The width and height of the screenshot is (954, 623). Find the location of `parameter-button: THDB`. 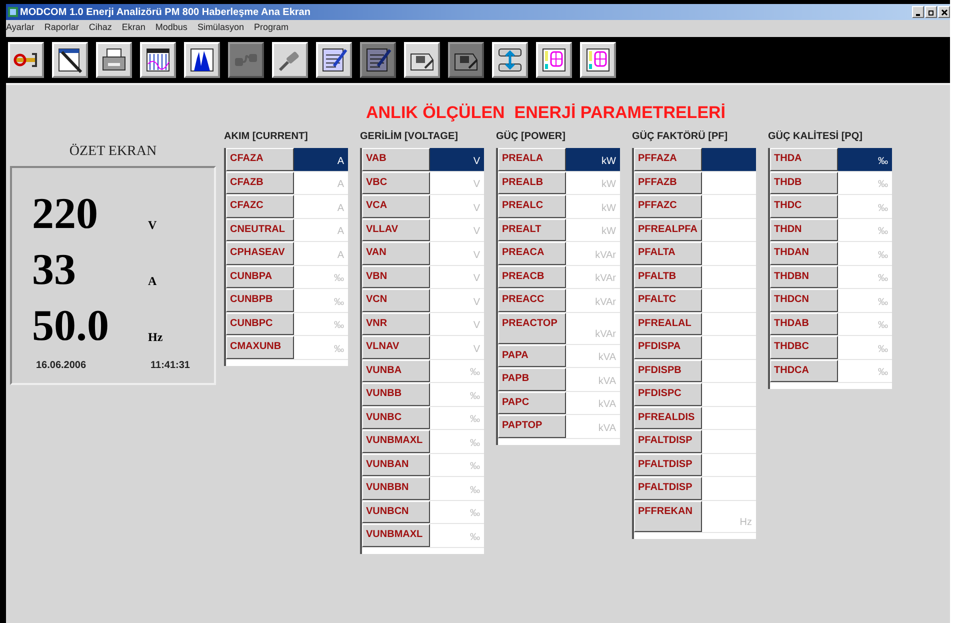

parameter-button: THDB is located at coordinates (804, 183).